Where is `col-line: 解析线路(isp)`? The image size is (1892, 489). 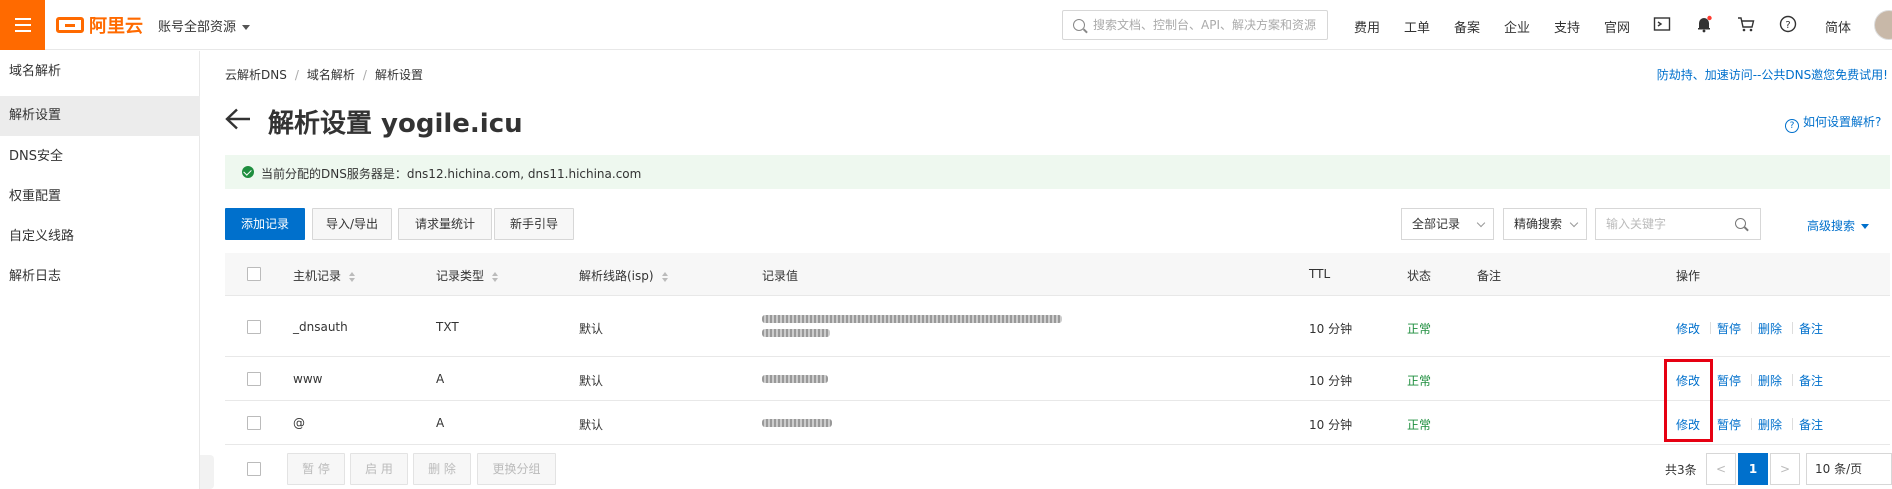
col-line: 解析线路(isp) is located at coordinates (623, 275).